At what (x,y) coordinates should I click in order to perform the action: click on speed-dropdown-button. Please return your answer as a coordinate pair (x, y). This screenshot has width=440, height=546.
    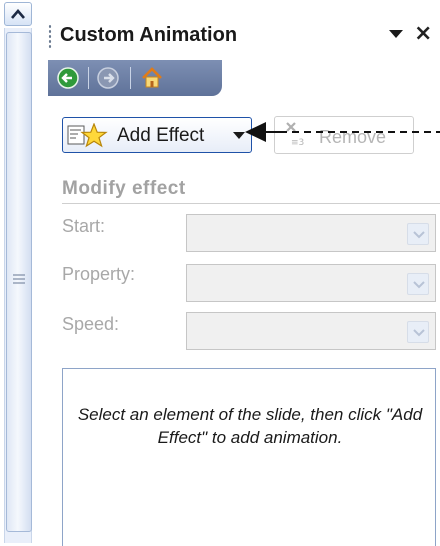
    Looking at the image, I should click on (418, 332).